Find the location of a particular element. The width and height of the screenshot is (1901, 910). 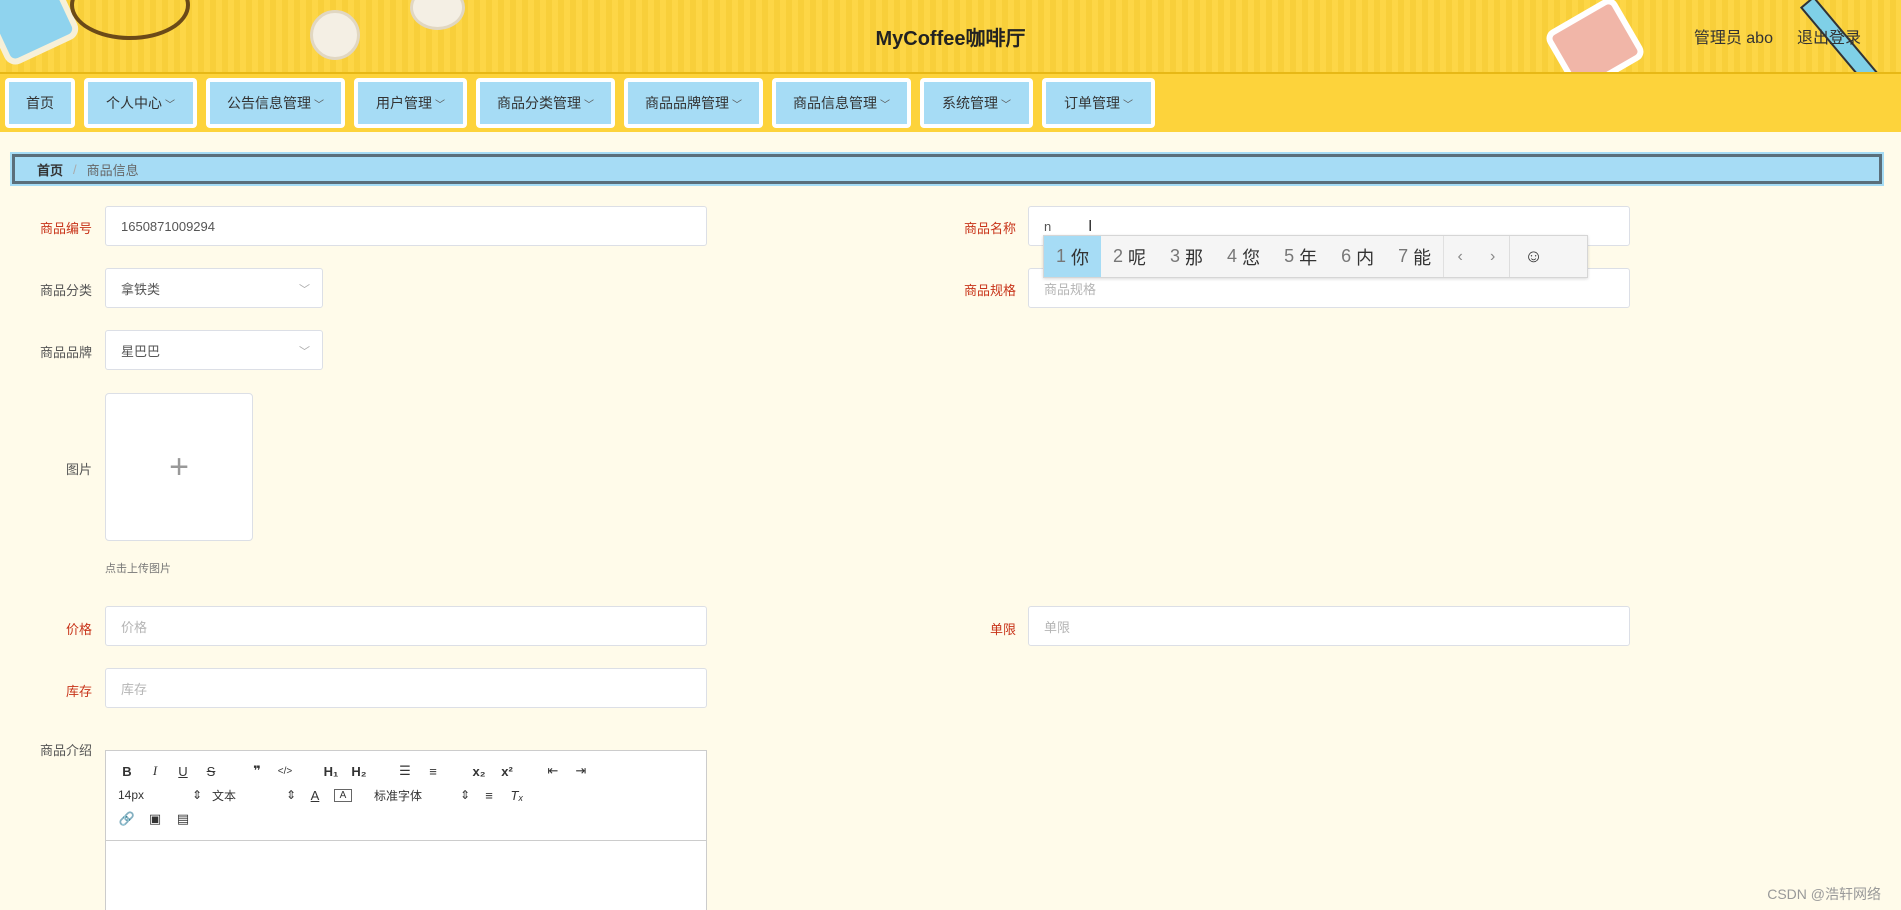

blockquote-icon: ❞ is located at coordinates (257, 771).